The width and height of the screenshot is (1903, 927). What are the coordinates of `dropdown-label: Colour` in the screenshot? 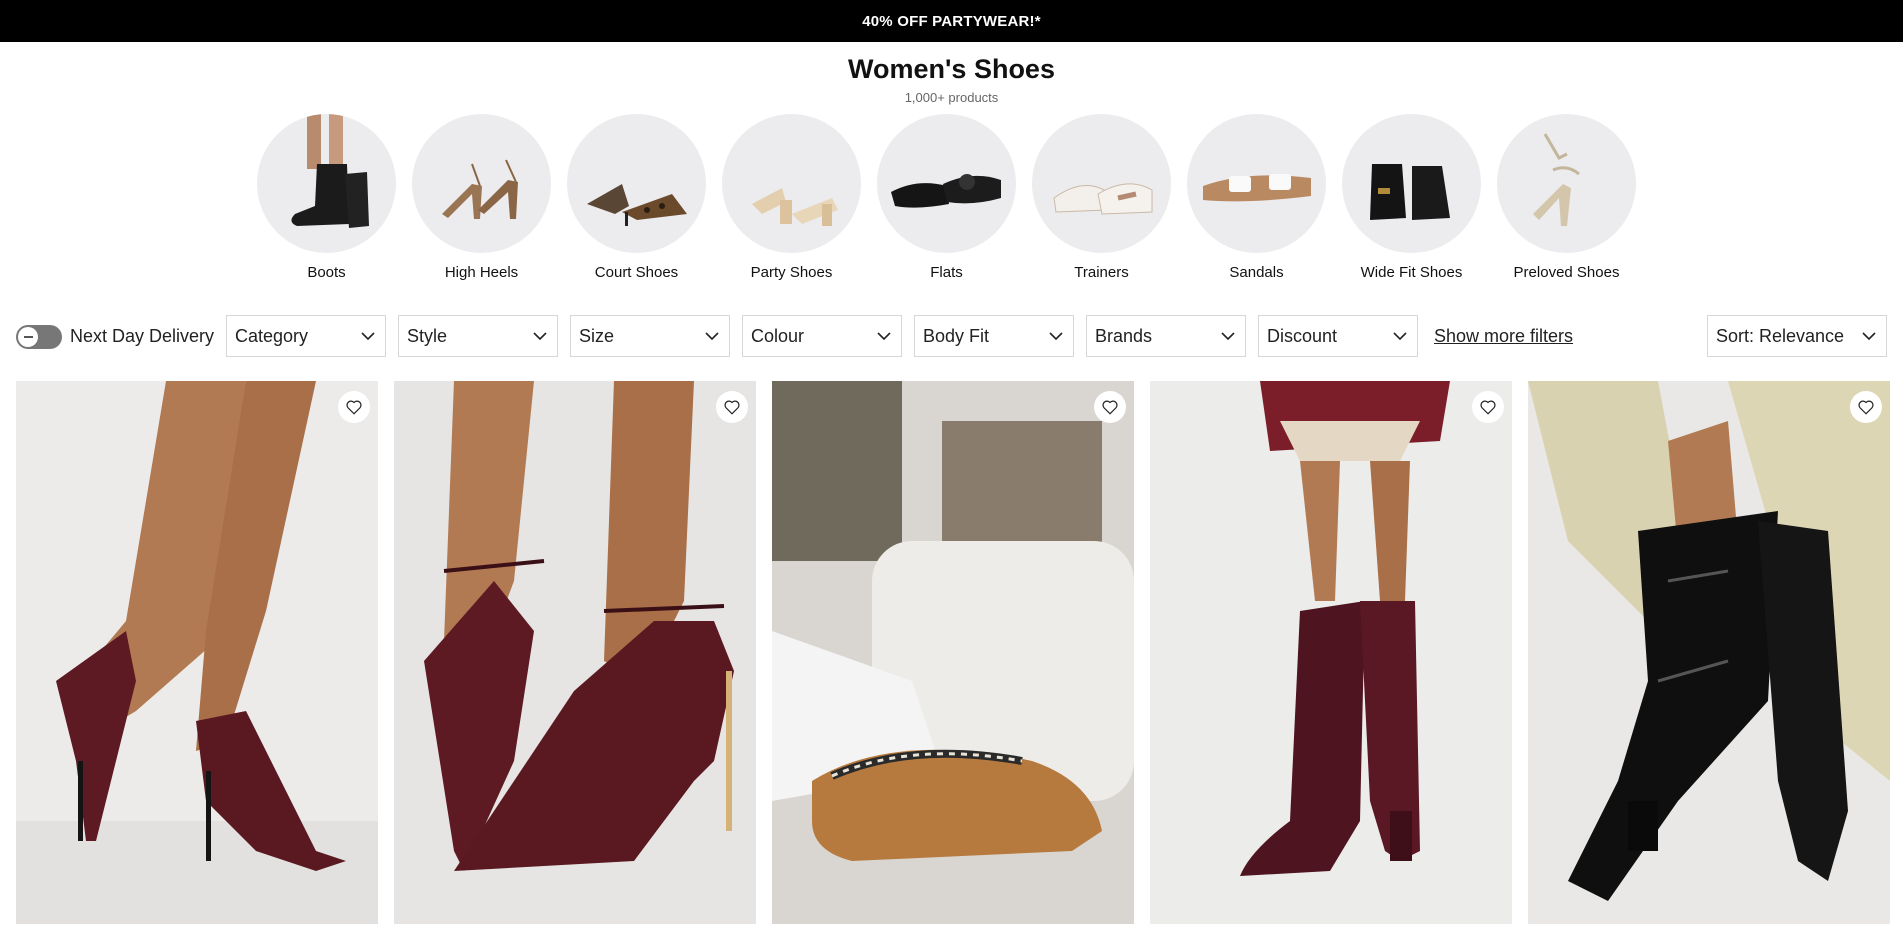 It's located at (778, 335).